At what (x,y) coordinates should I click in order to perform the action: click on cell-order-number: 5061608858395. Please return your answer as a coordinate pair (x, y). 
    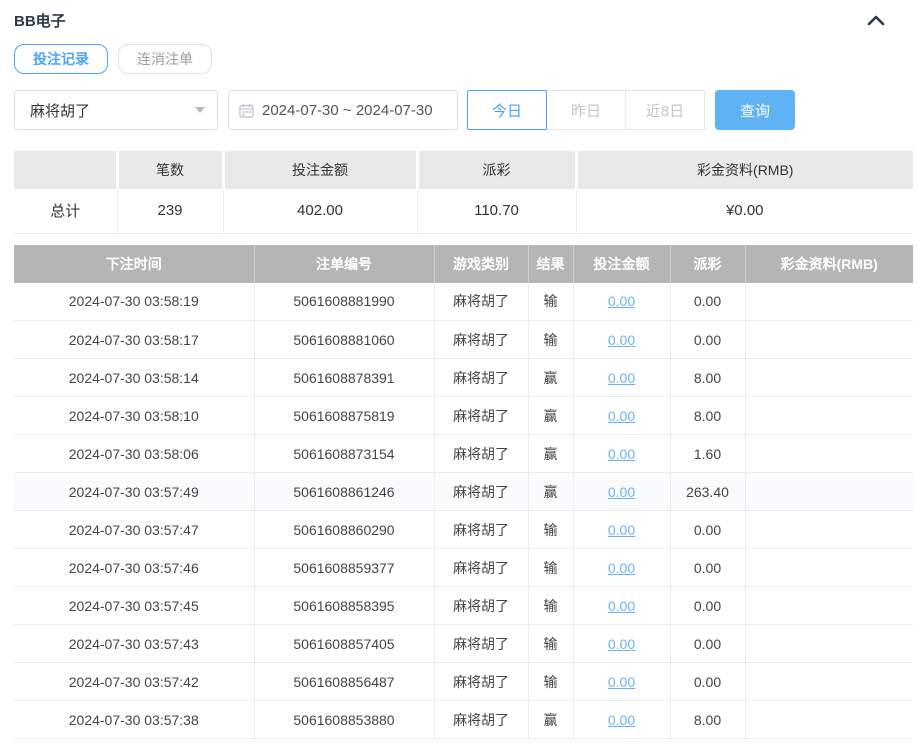
    Looking at the image, I should click on (344, 605).